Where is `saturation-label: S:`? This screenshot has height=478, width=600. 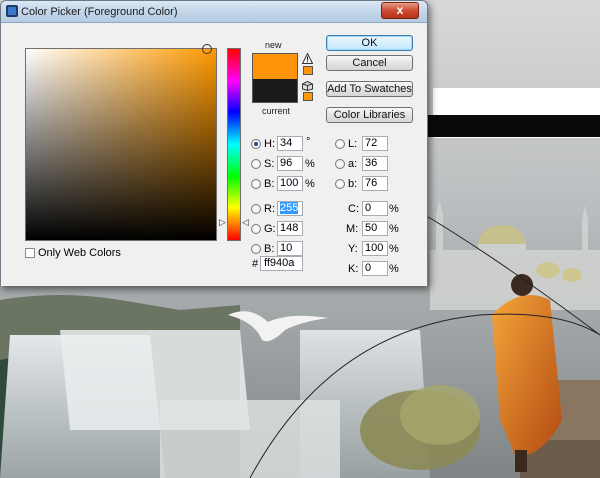 saturation-label: S: is located at coordinates (269, 164).